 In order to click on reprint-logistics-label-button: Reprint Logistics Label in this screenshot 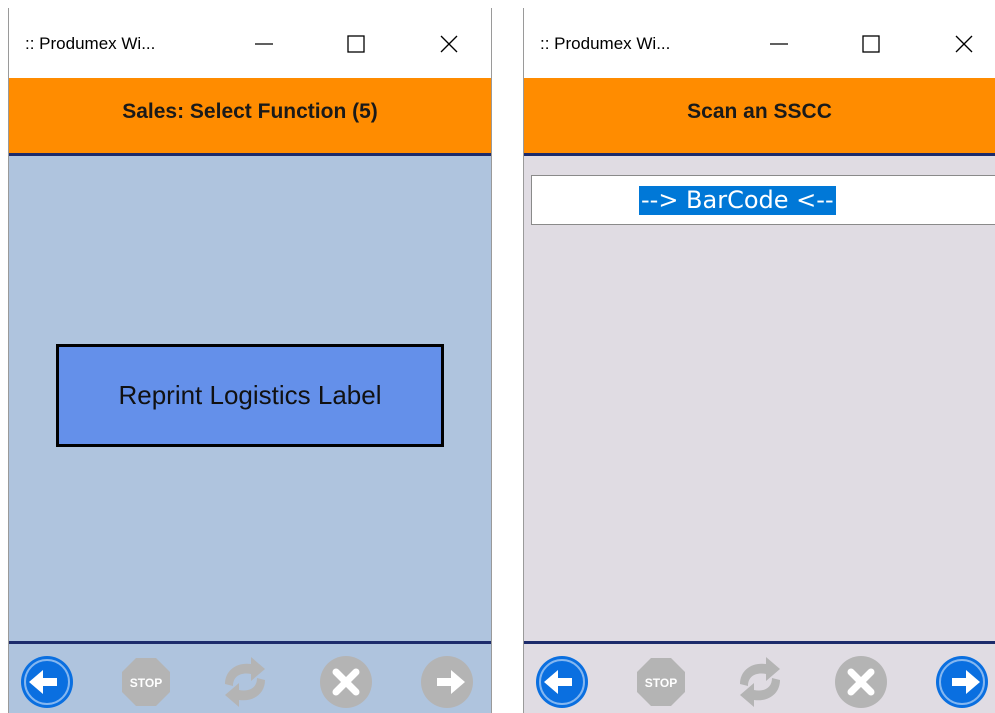, I will do `click(250, 395)`.